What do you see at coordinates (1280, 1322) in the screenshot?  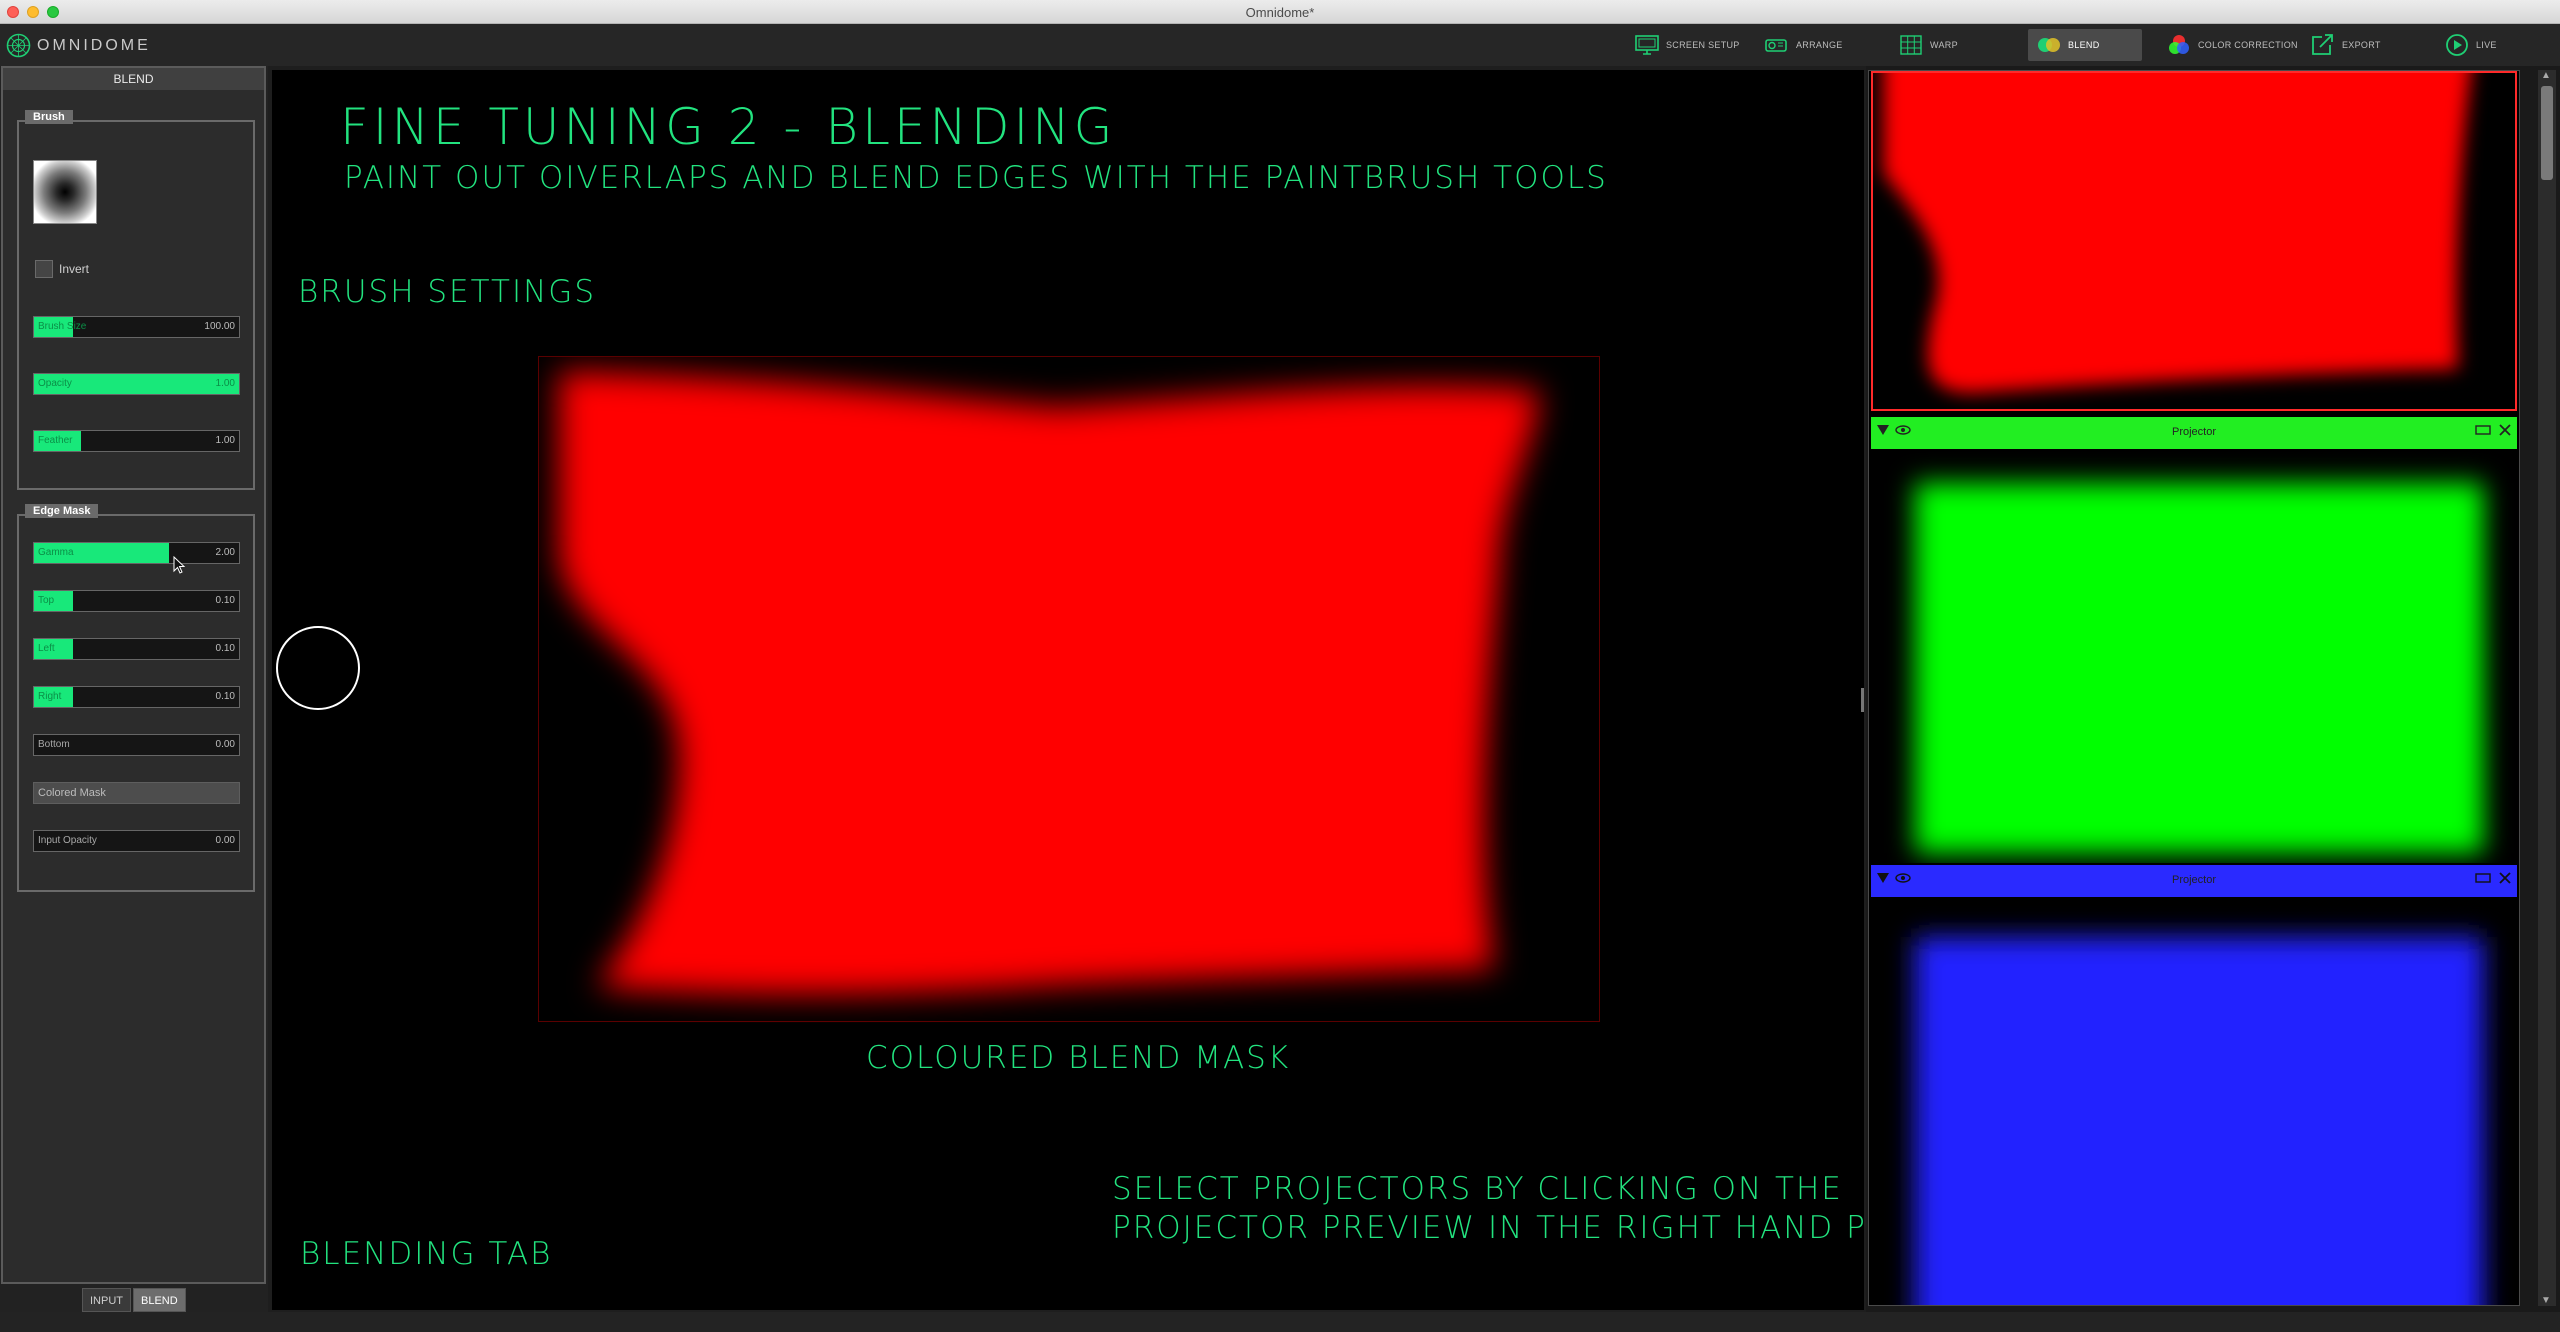 I see `status-strip` at bounding box center [1280, 1322].